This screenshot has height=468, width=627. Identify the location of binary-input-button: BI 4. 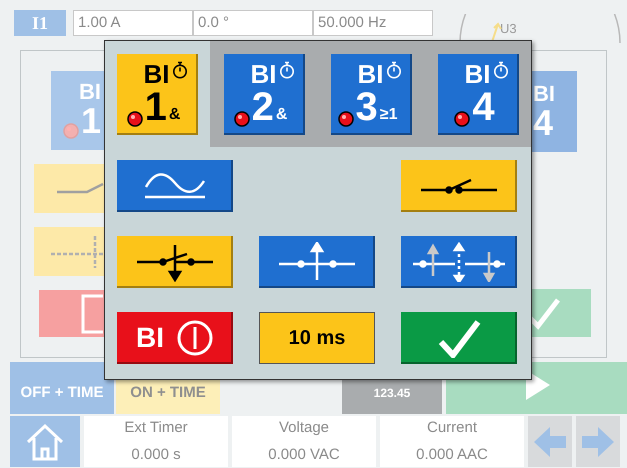
(478, 94).